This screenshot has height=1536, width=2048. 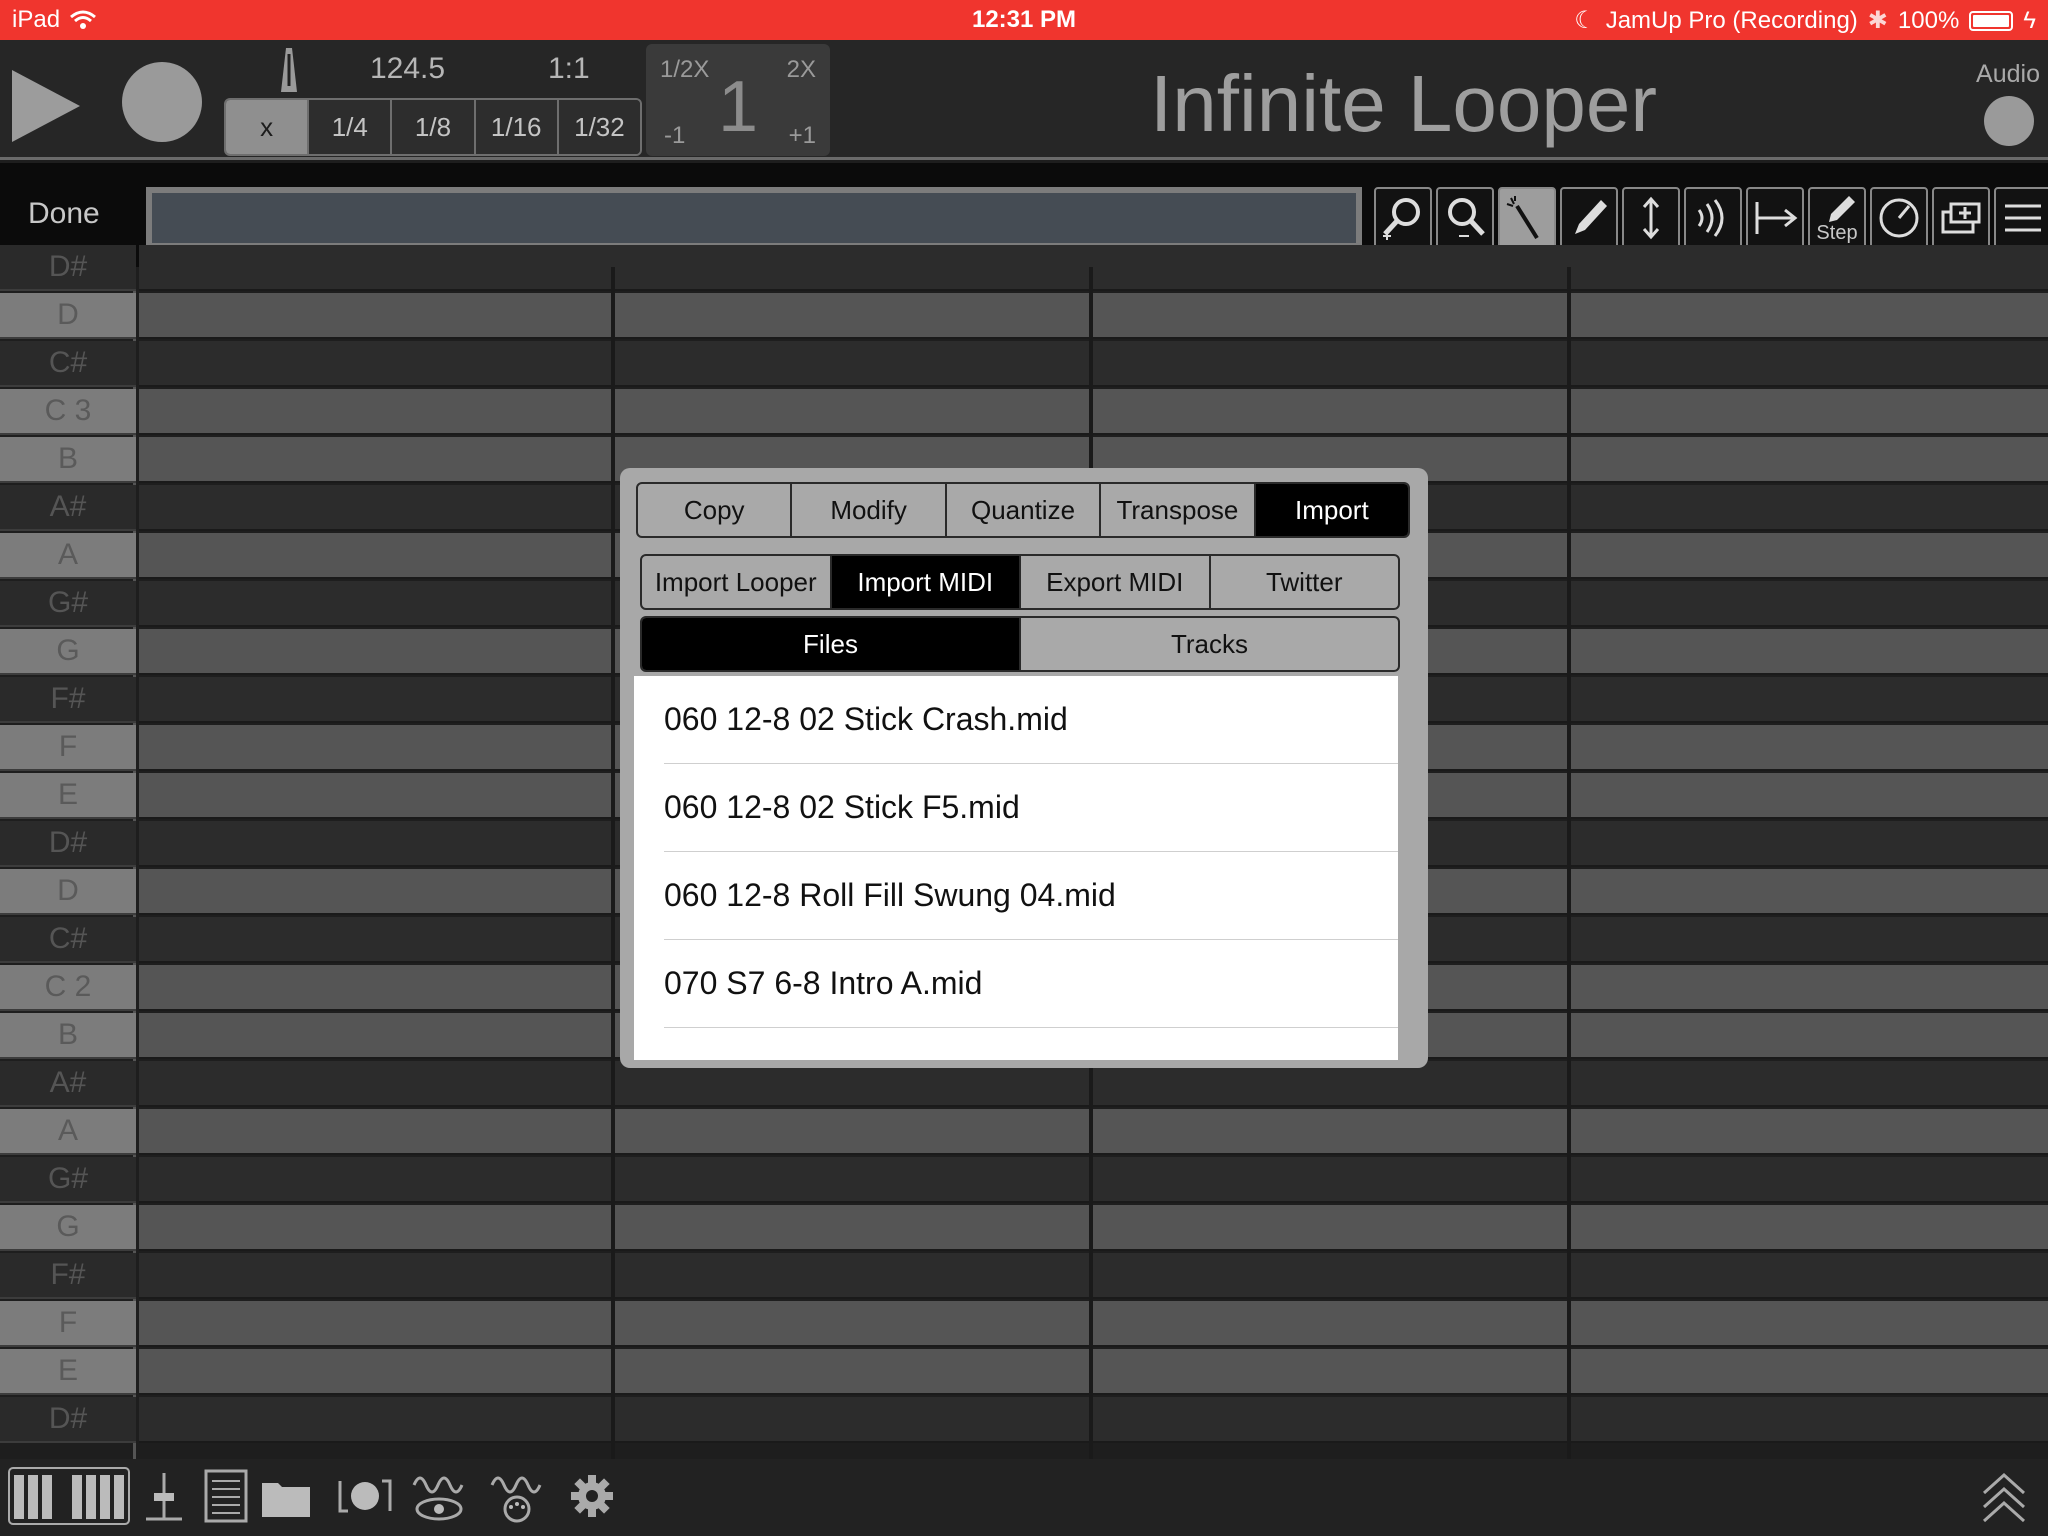 I want to click on piano-key: C 3, so click(x=68, y=412).